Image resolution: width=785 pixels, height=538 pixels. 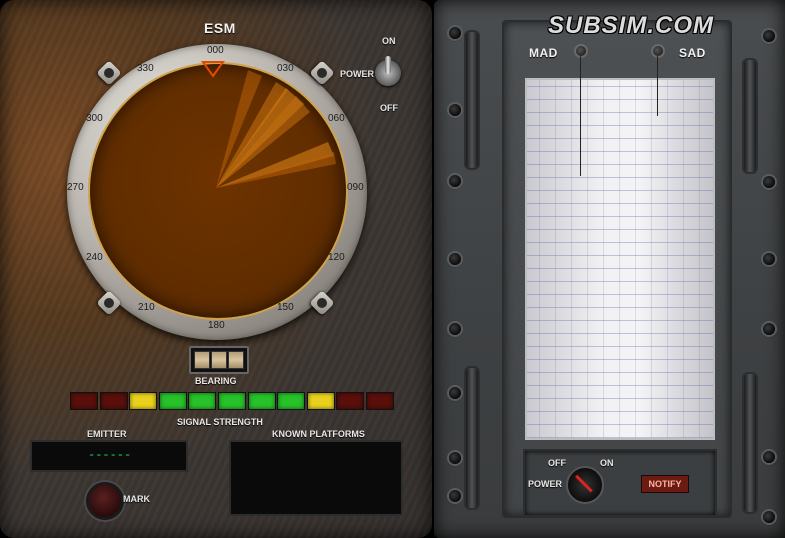 What do you see at coordinates (136, 499) in the screenshot?
I see `mark-label: MARK` at bounding box center [136, 499].